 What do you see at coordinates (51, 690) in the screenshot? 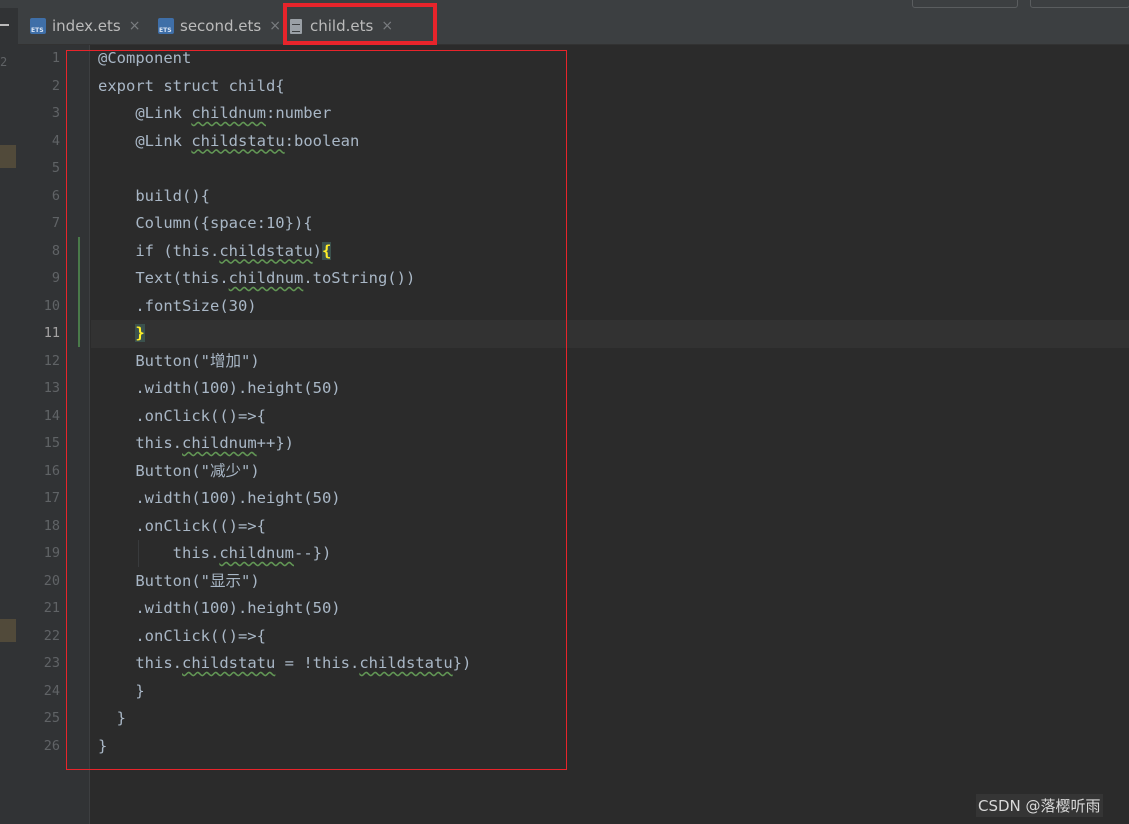
I see `line-number: 24` at bounding box center [51, 690].